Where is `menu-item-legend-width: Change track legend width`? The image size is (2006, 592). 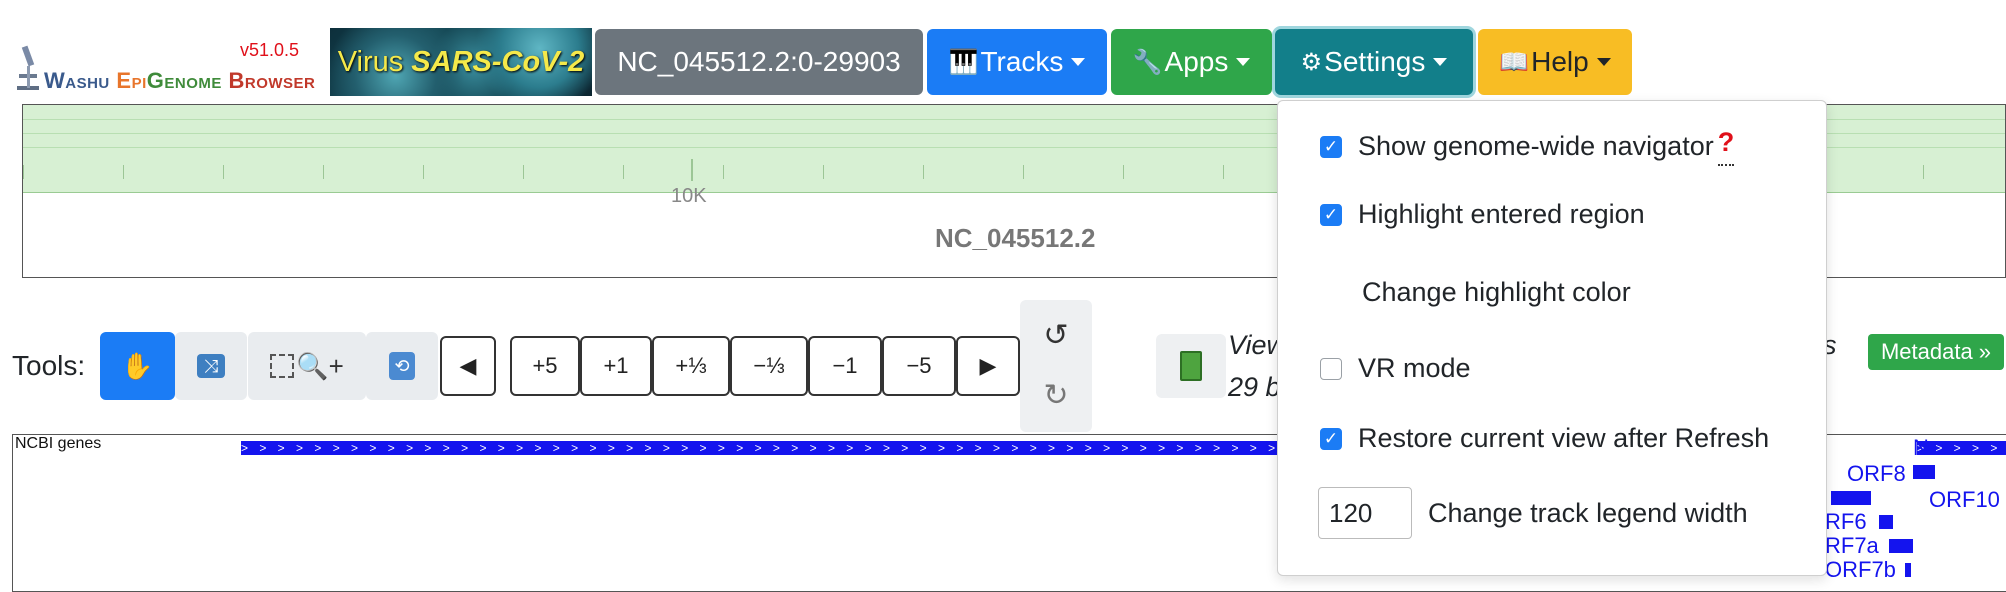 menu-item-legend-width: Change track legend width is located at coordinates (1533, 513).